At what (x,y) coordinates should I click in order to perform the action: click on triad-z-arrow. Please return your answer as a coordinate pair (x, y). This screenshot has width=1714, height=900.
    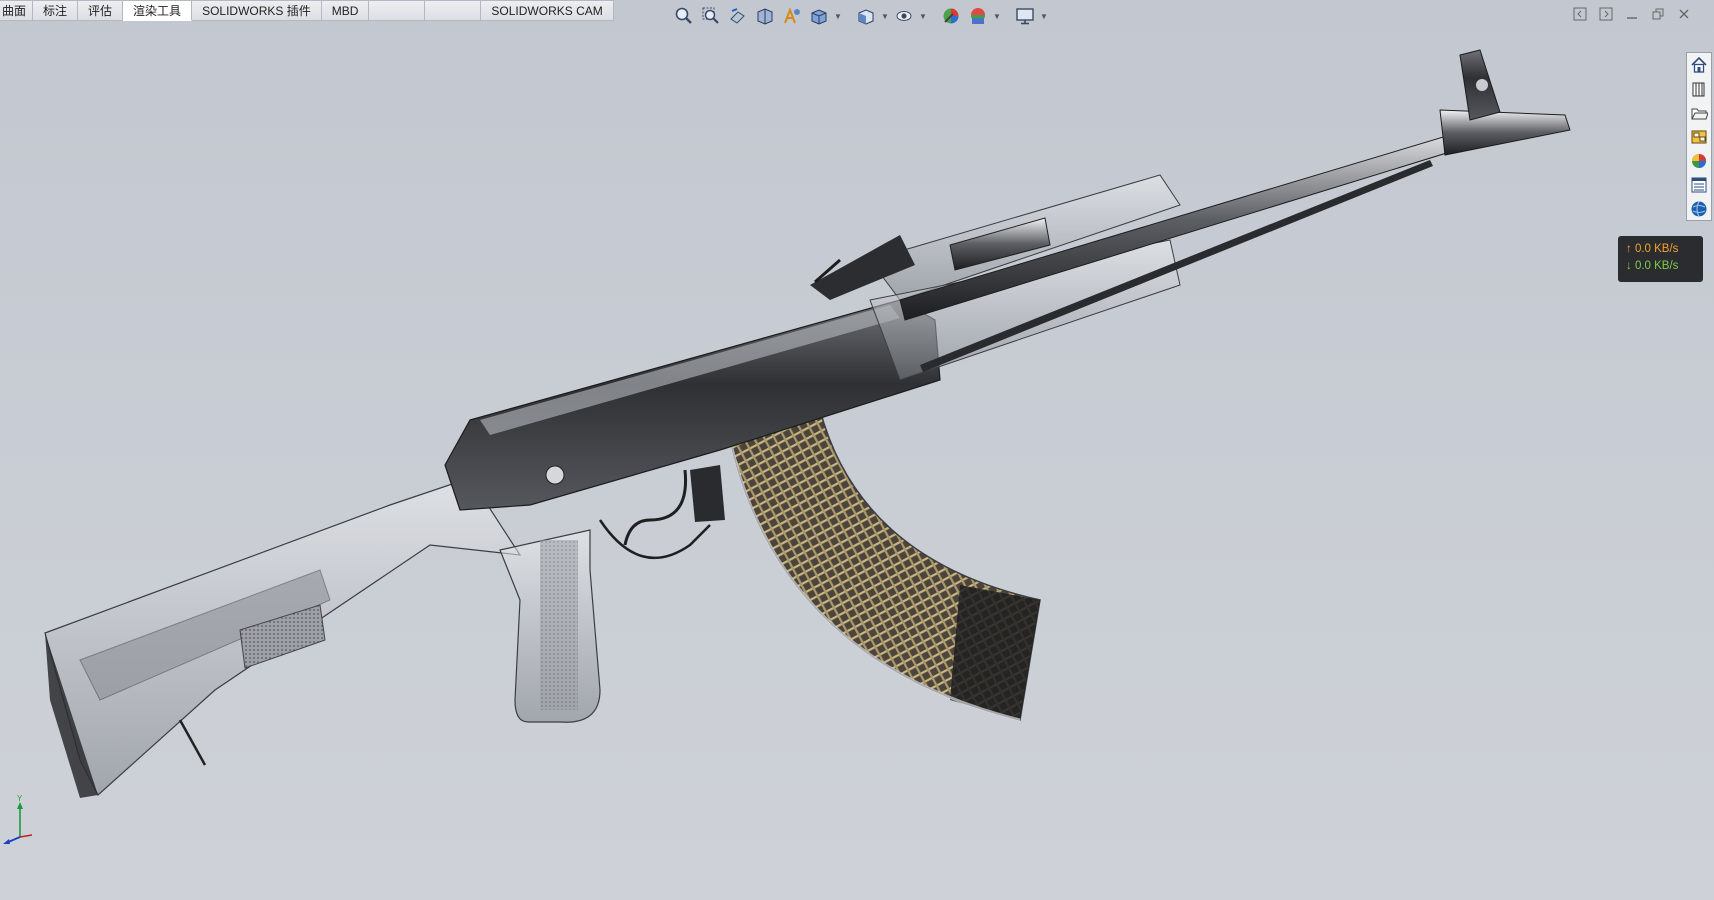
    Looking at the image, I should click on (6, 841).